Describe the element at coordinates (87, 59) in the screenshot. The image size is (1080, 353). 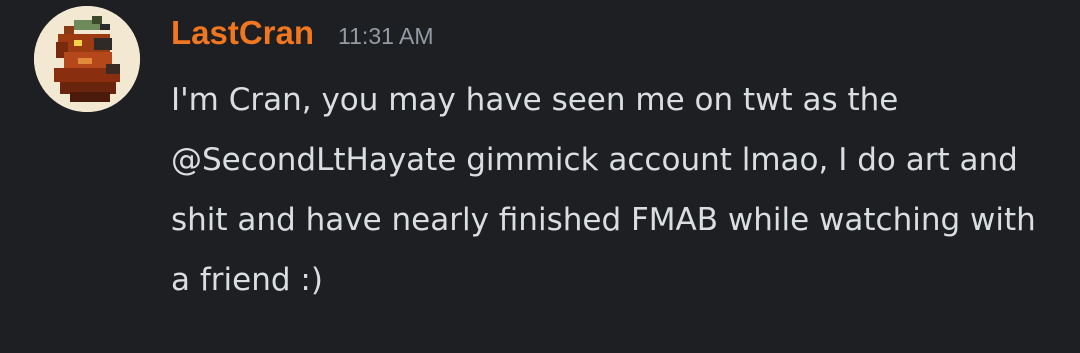
I see `user-avatar-icon` at that location.